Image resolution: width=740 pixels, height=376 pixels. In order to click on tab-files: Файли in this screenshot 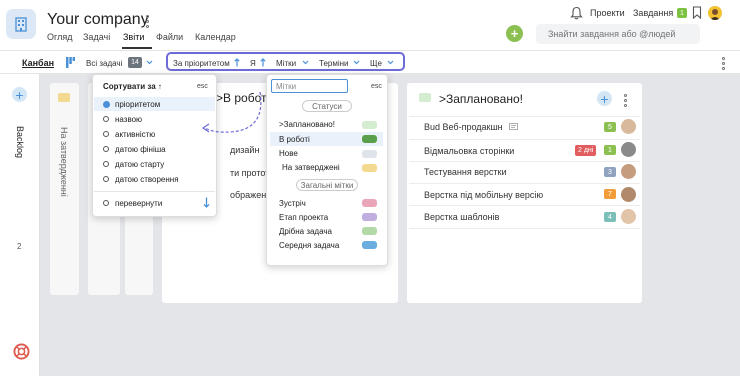, I will do `click(169, 37)`.